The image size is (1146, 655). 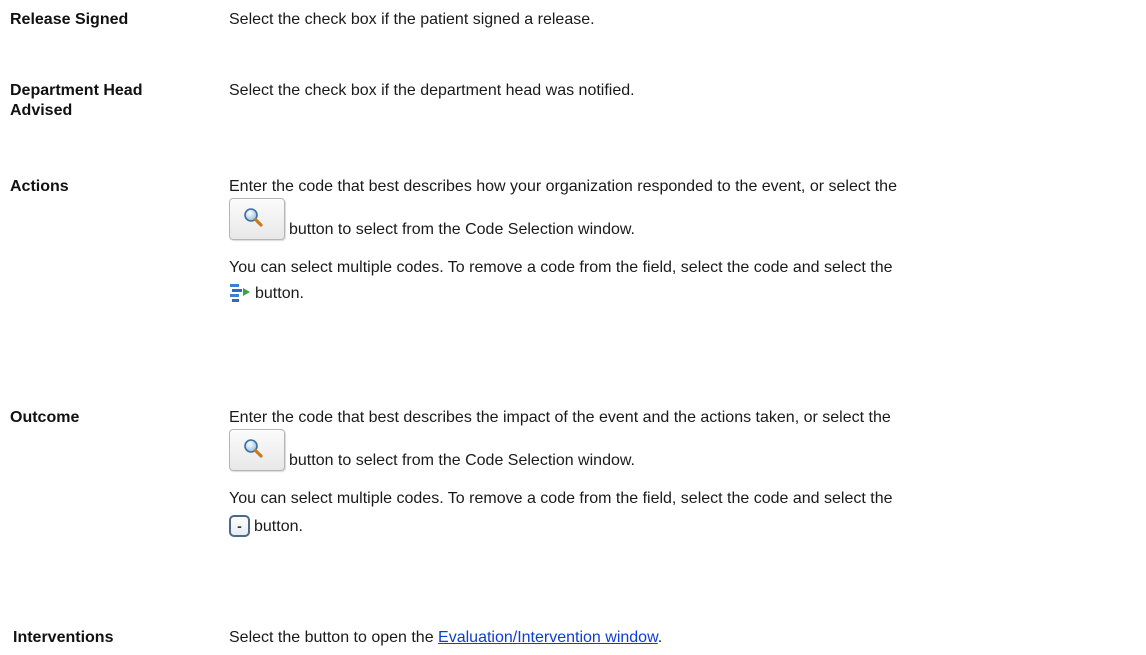 I want to click on term-outcome: Outcome, so click(x=45, y=417).